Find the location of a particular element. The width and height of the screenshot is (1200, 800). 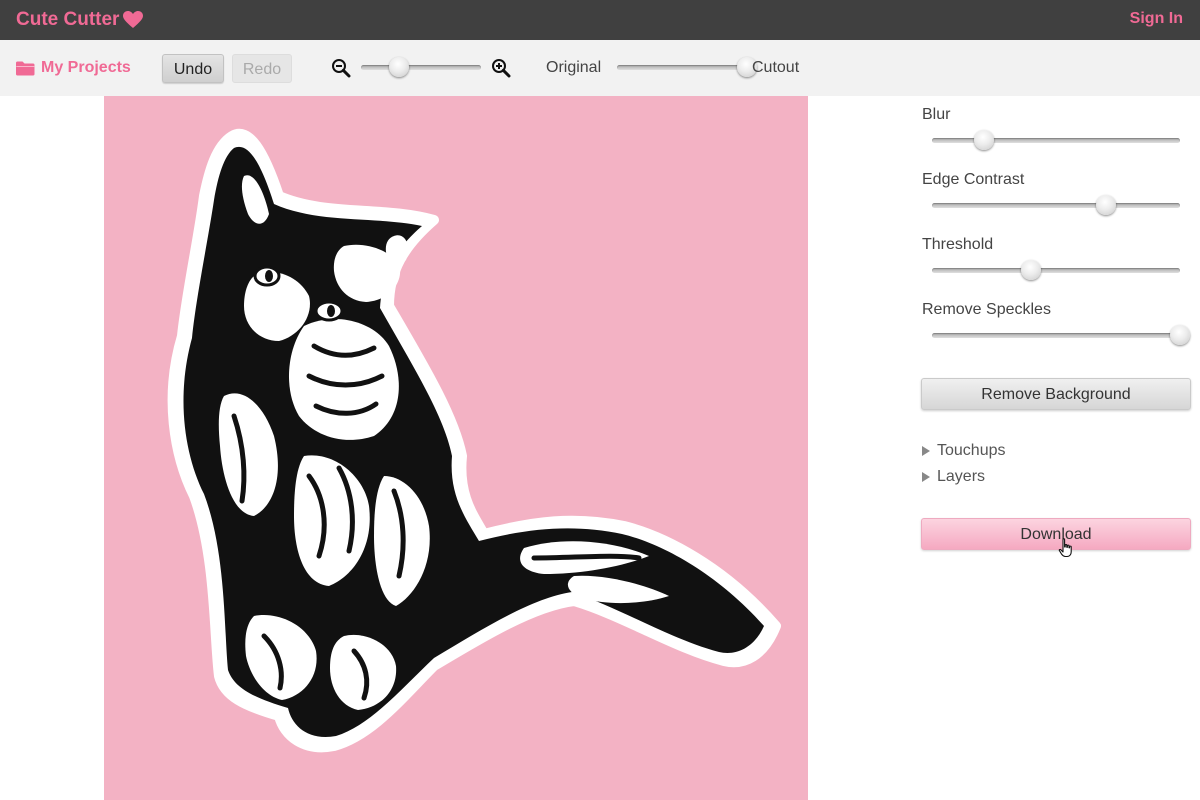

remove-background-button: Remove Background is located at coordinates (1056, 394).